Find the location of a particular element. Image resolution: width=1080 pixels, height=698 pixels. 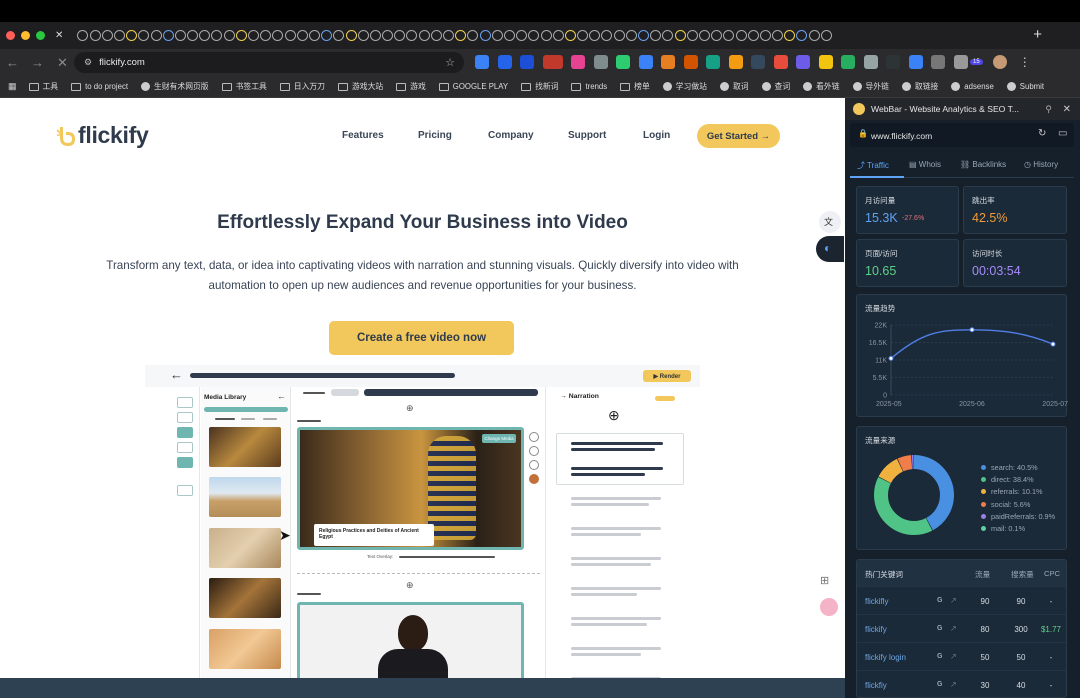

tab-favicons is located at coordinates (455, 35).